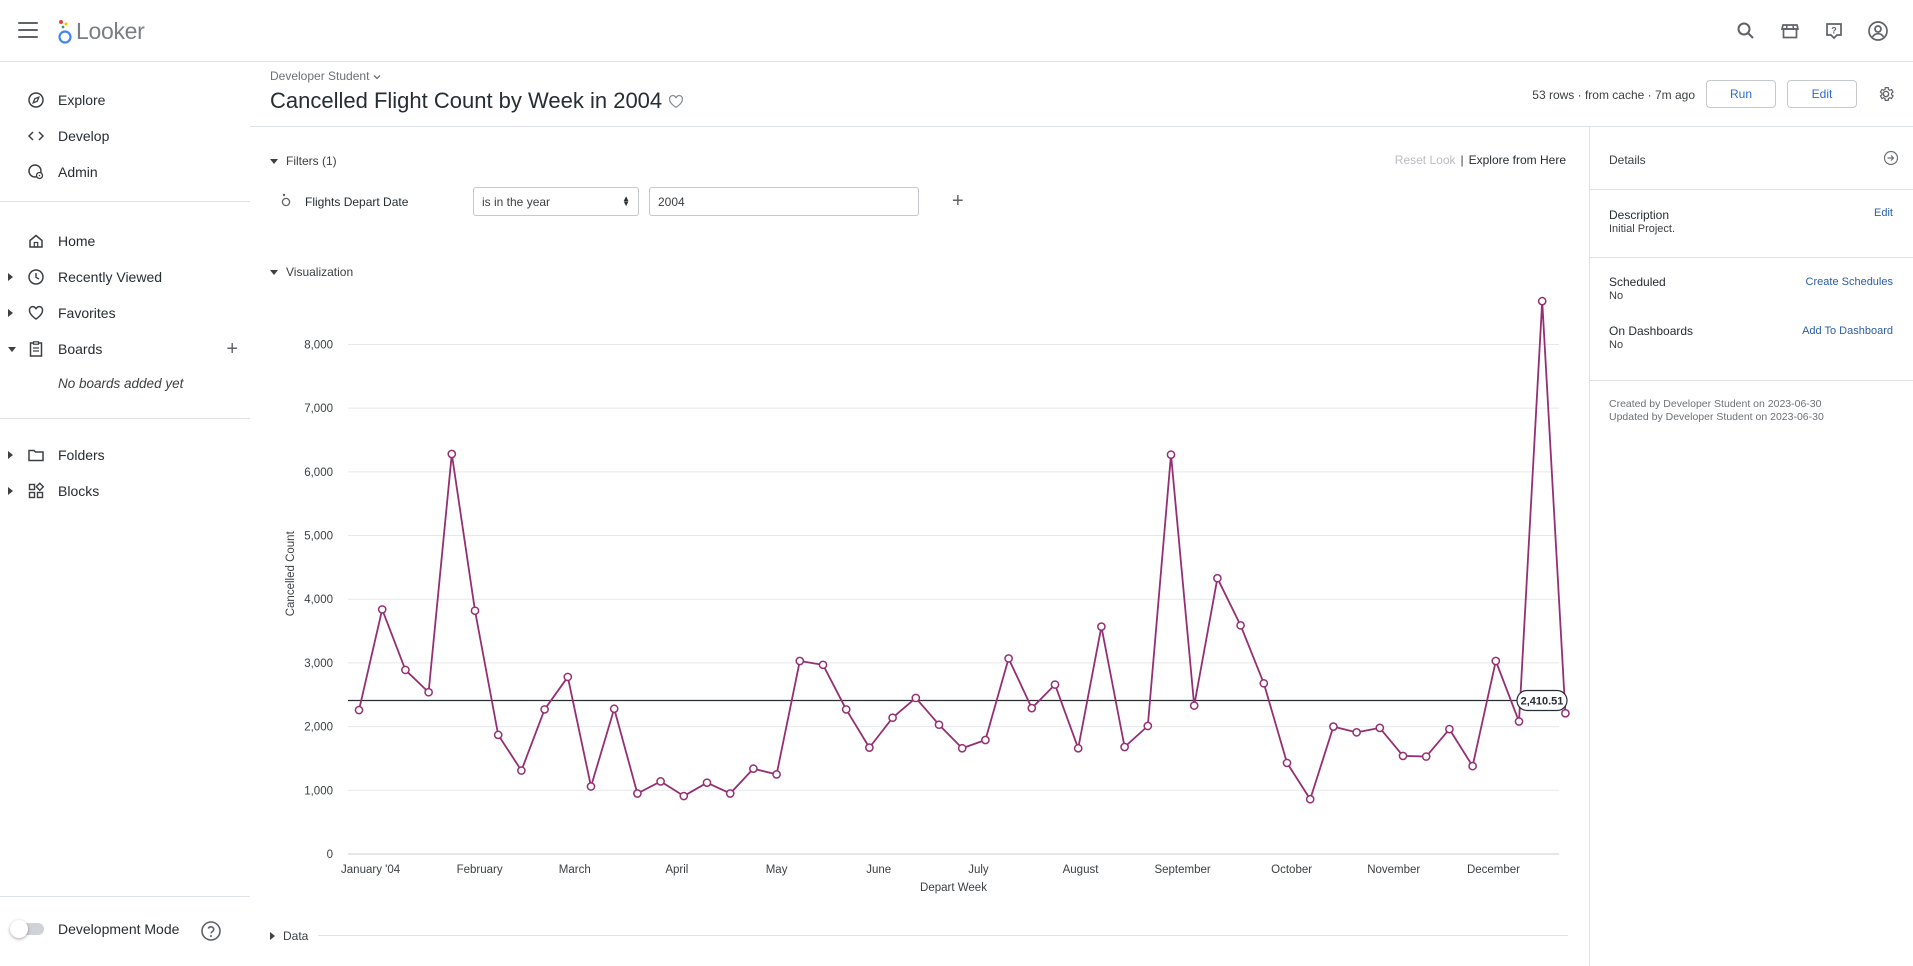  I want to click on x-tick-label: November, so click(1393, 870).